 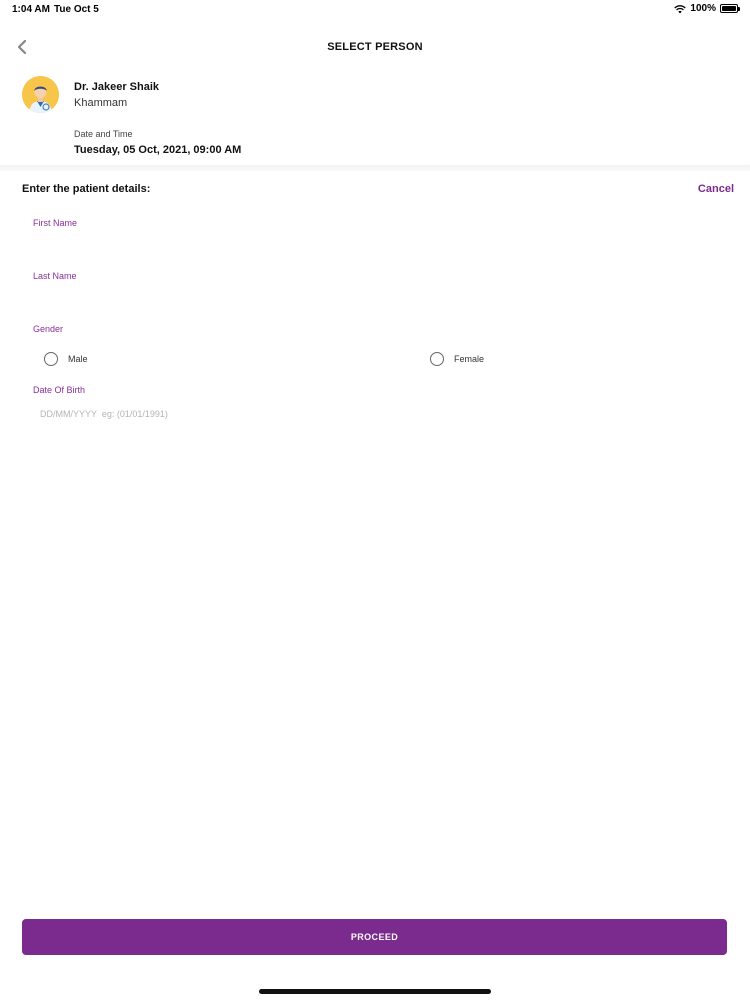 I want to click on datetime-value: Tuesday, 05 Oct, 2021, 09:00 AM, so click(x=158, y=150).